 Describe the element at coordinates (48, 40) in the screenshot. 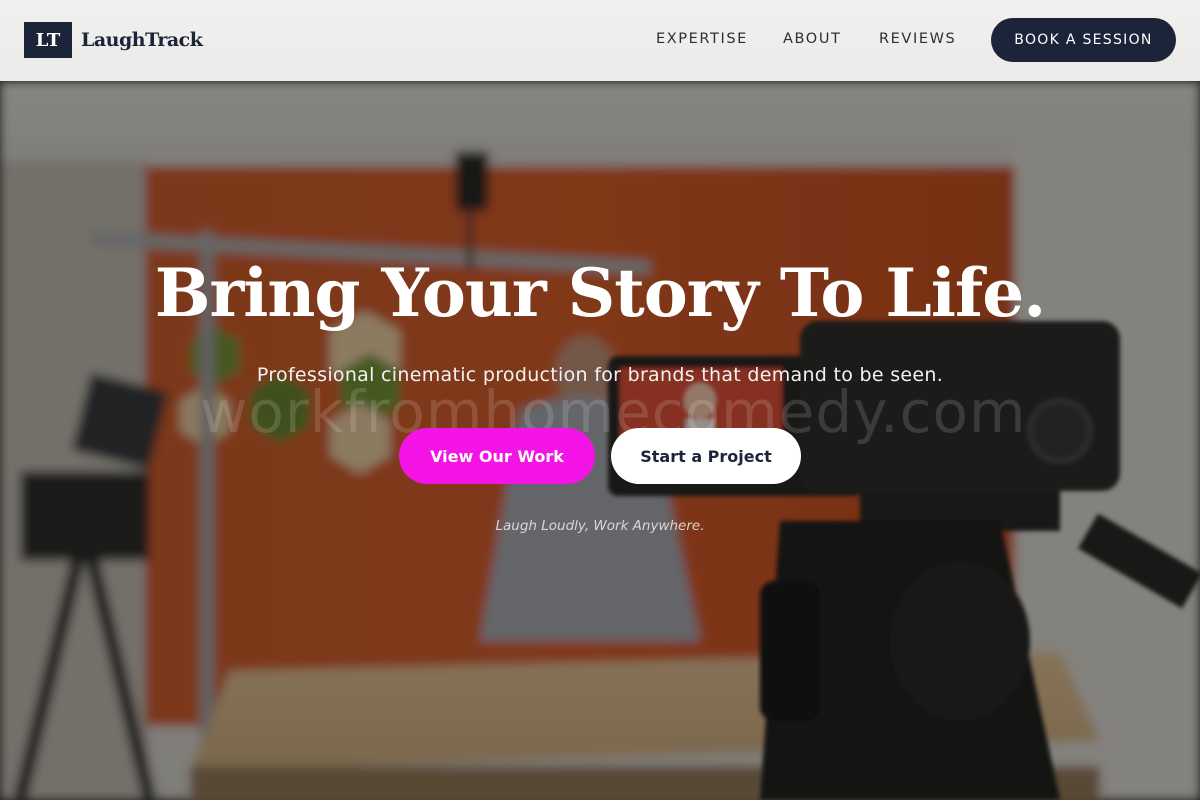

I see `logo-mark-icon: LT` at that location.